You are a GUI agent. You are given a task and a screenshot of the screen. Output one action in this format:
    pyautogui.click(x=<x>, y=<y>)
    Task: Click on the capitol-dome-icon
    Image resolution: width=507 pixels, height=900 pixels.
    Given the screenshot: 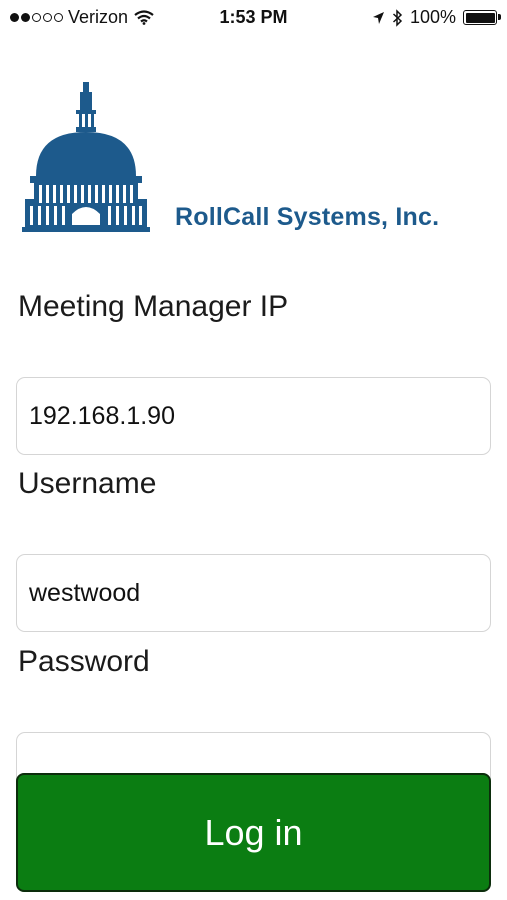 What is the action you would take?
    pyautogui.click(x=86, y=157)
    